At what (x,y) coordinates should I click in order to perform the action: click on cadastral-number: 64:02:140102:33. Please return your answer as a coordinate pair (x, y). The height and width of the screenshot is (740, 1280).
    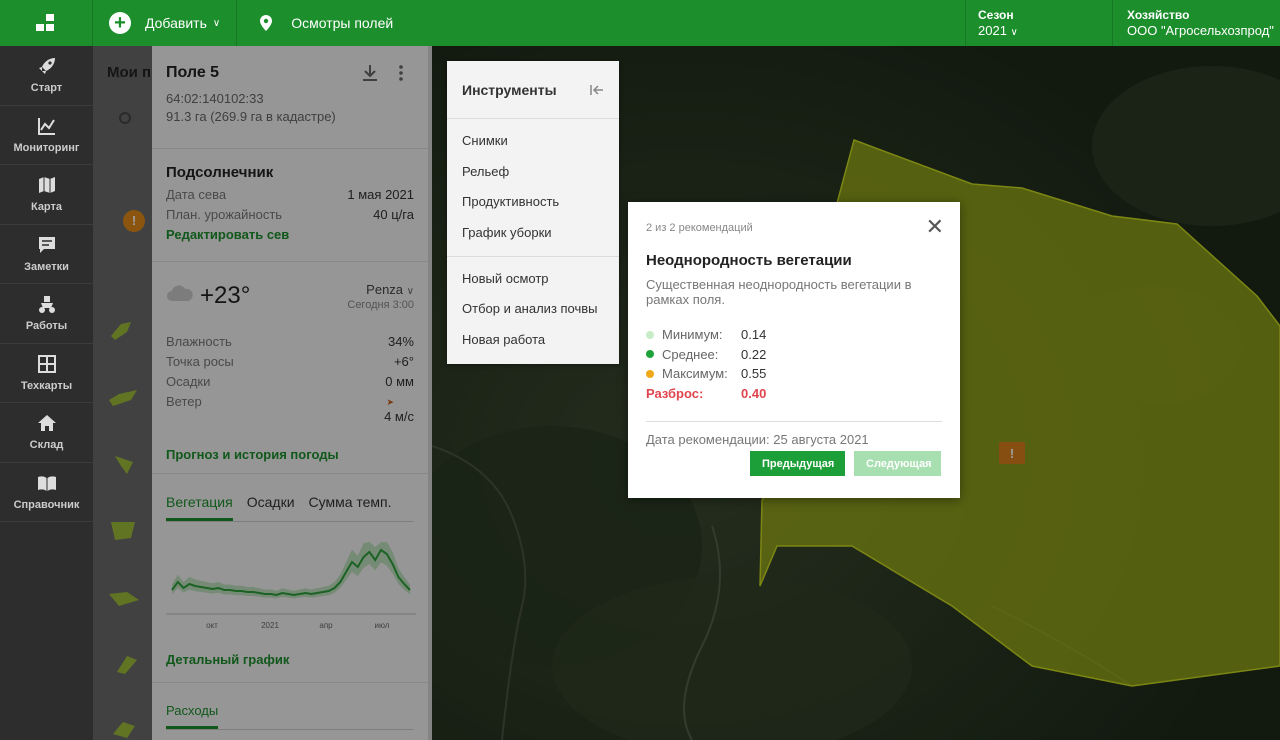
    Looking at the image, I should click on (215, 98).